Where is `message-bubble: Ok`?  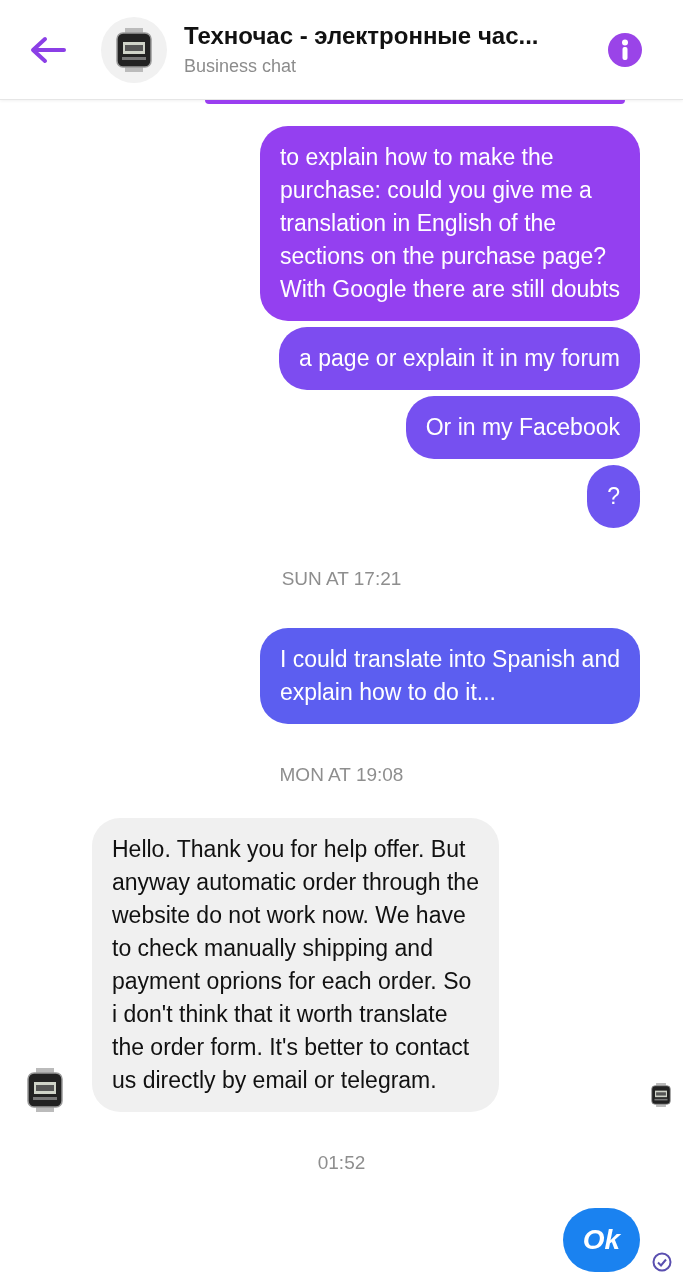
message-bubble: Ok is located at coordinates (601, 1240).